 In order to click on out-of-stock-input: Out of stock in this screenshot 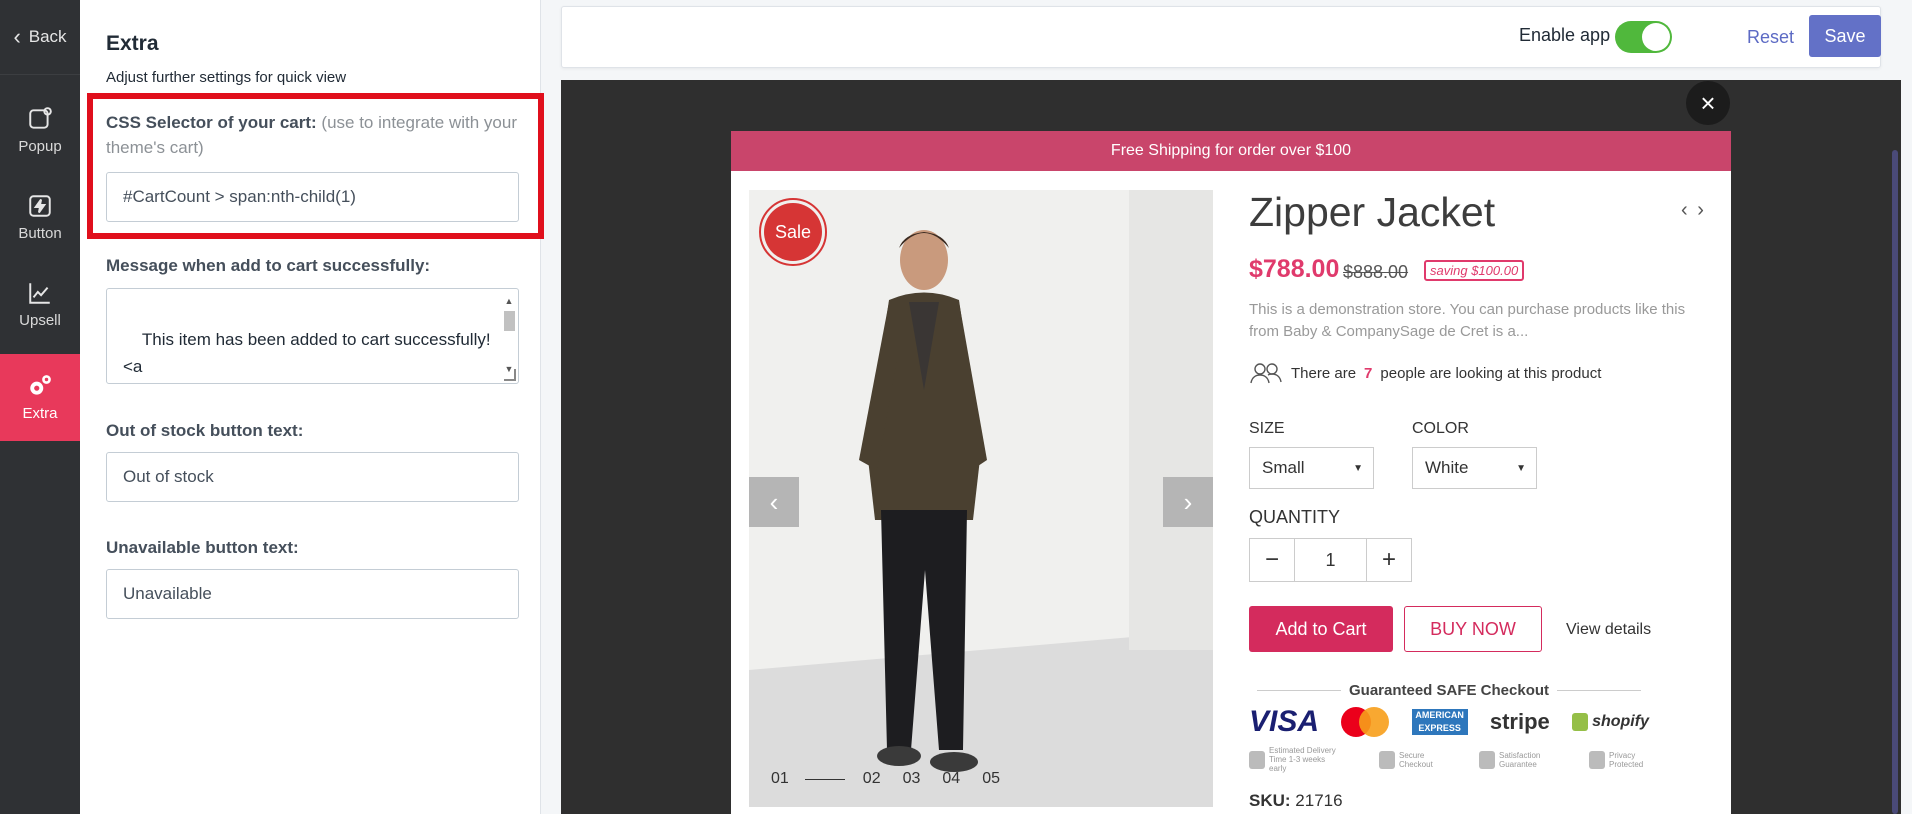, I will do `click(312, 477)`.